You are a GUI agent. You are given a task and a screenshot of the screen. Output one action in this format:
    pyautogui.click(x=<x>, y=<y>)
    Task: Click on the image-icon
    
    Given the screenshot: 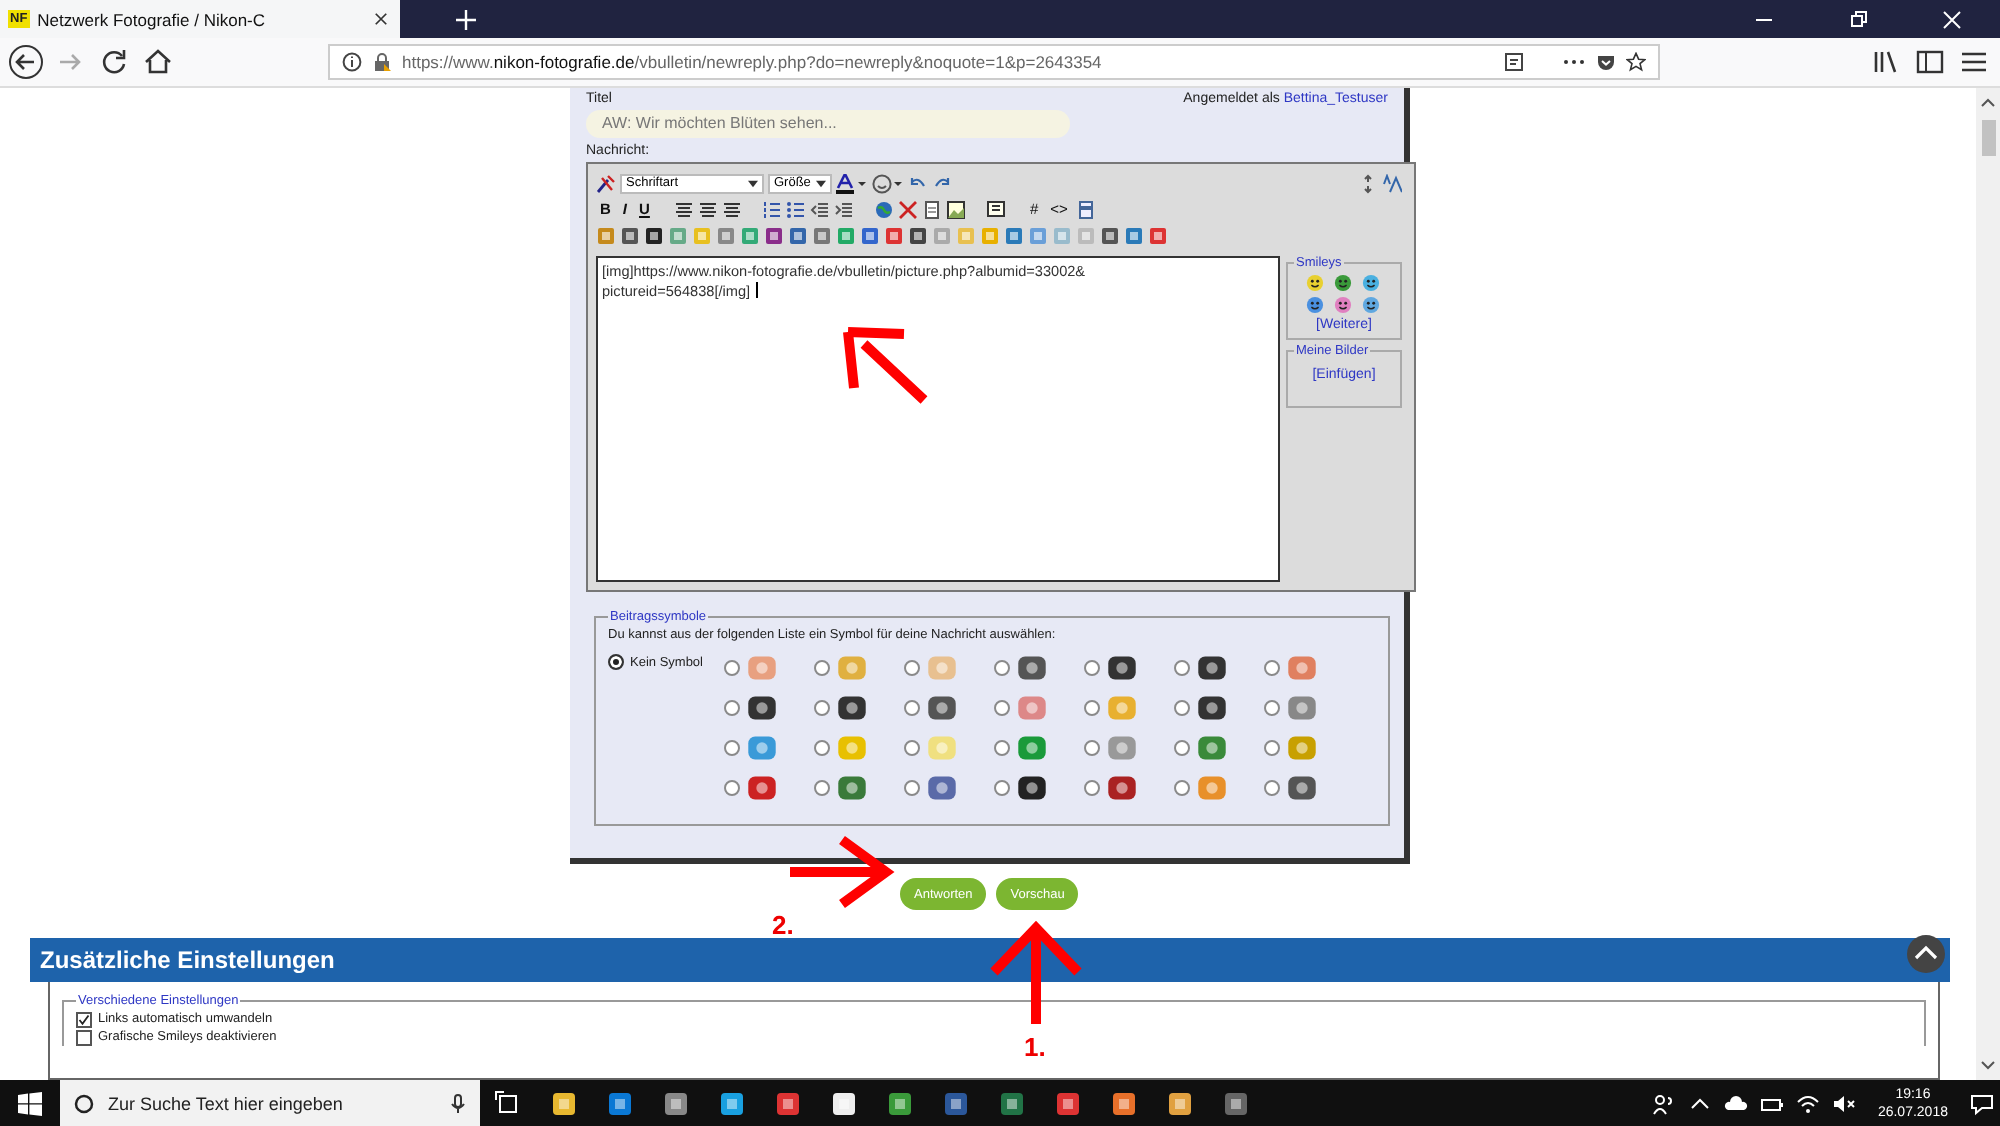 What is the action you would take?
    pyautogui.click(x=955, y=209)
    